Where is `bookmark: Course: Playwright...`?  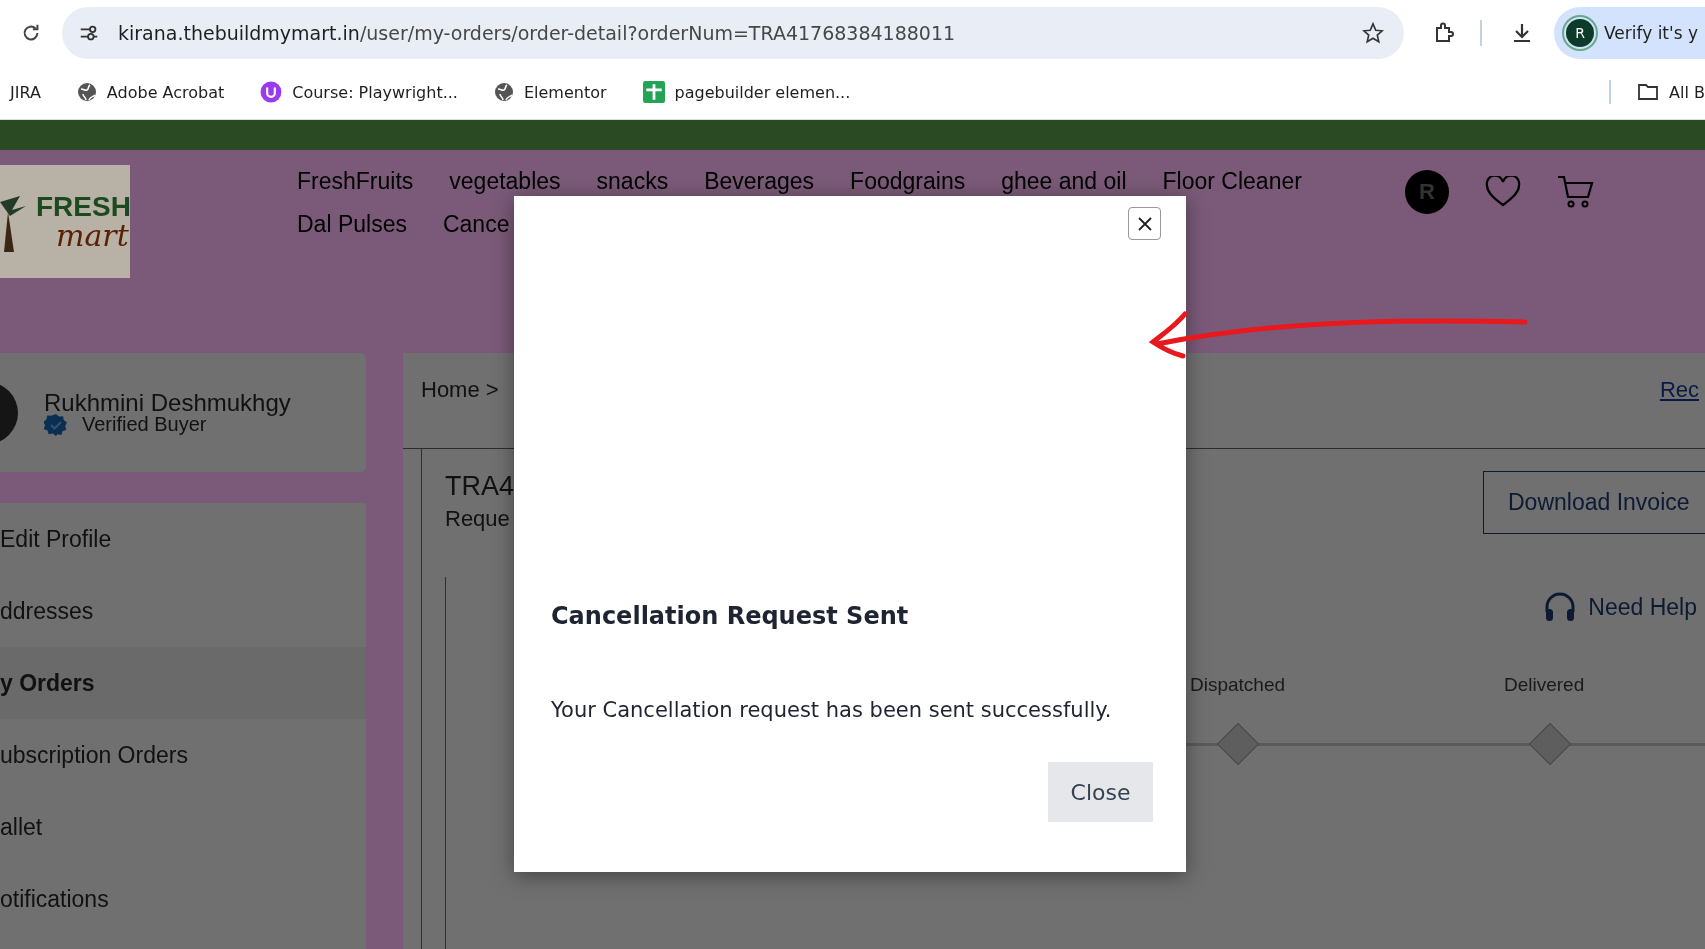 bookmark: Course: Playwright... is located at coordinates (359, 92).